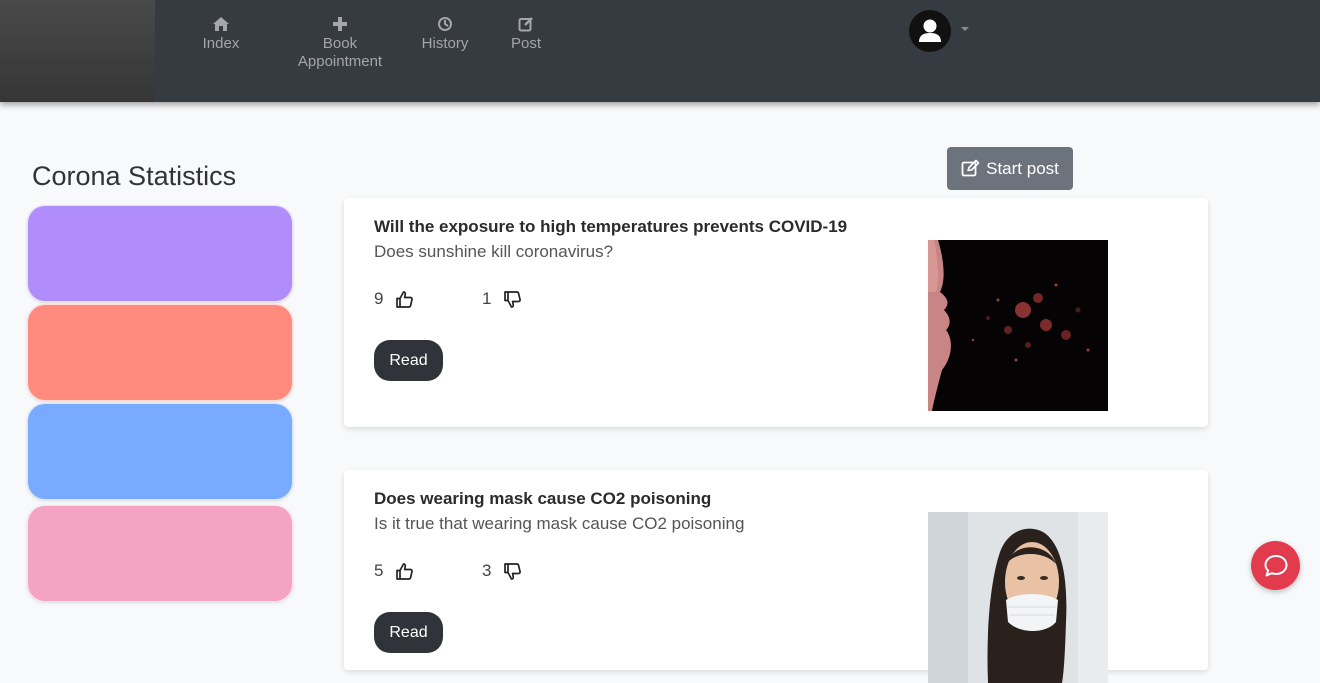  Describe the element at coordinates (77, 51) in the screenshot. I see `brand-logo-area` at that location.